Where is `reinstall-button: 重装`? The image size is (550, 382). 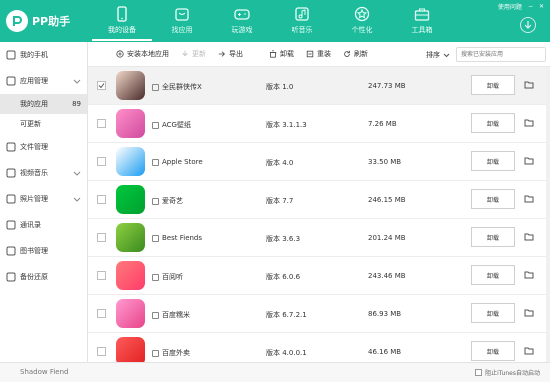 reinstall-button: 重装 is located at coordinates (318, 54).